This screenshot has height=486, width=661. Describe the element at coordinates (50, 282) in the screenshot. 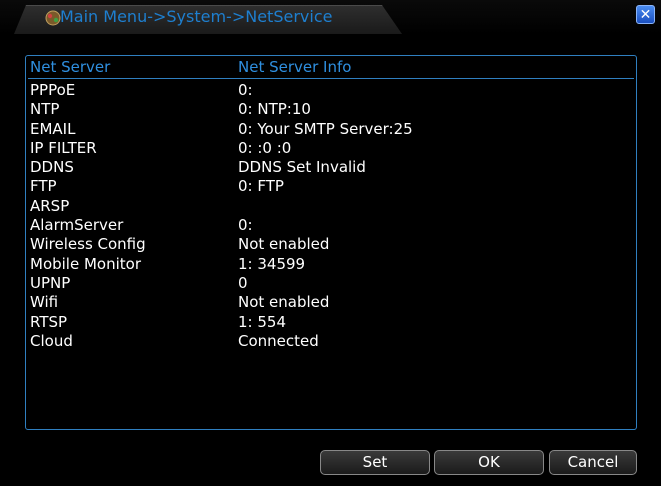

I see `net-server-name: UPNP` at that location.